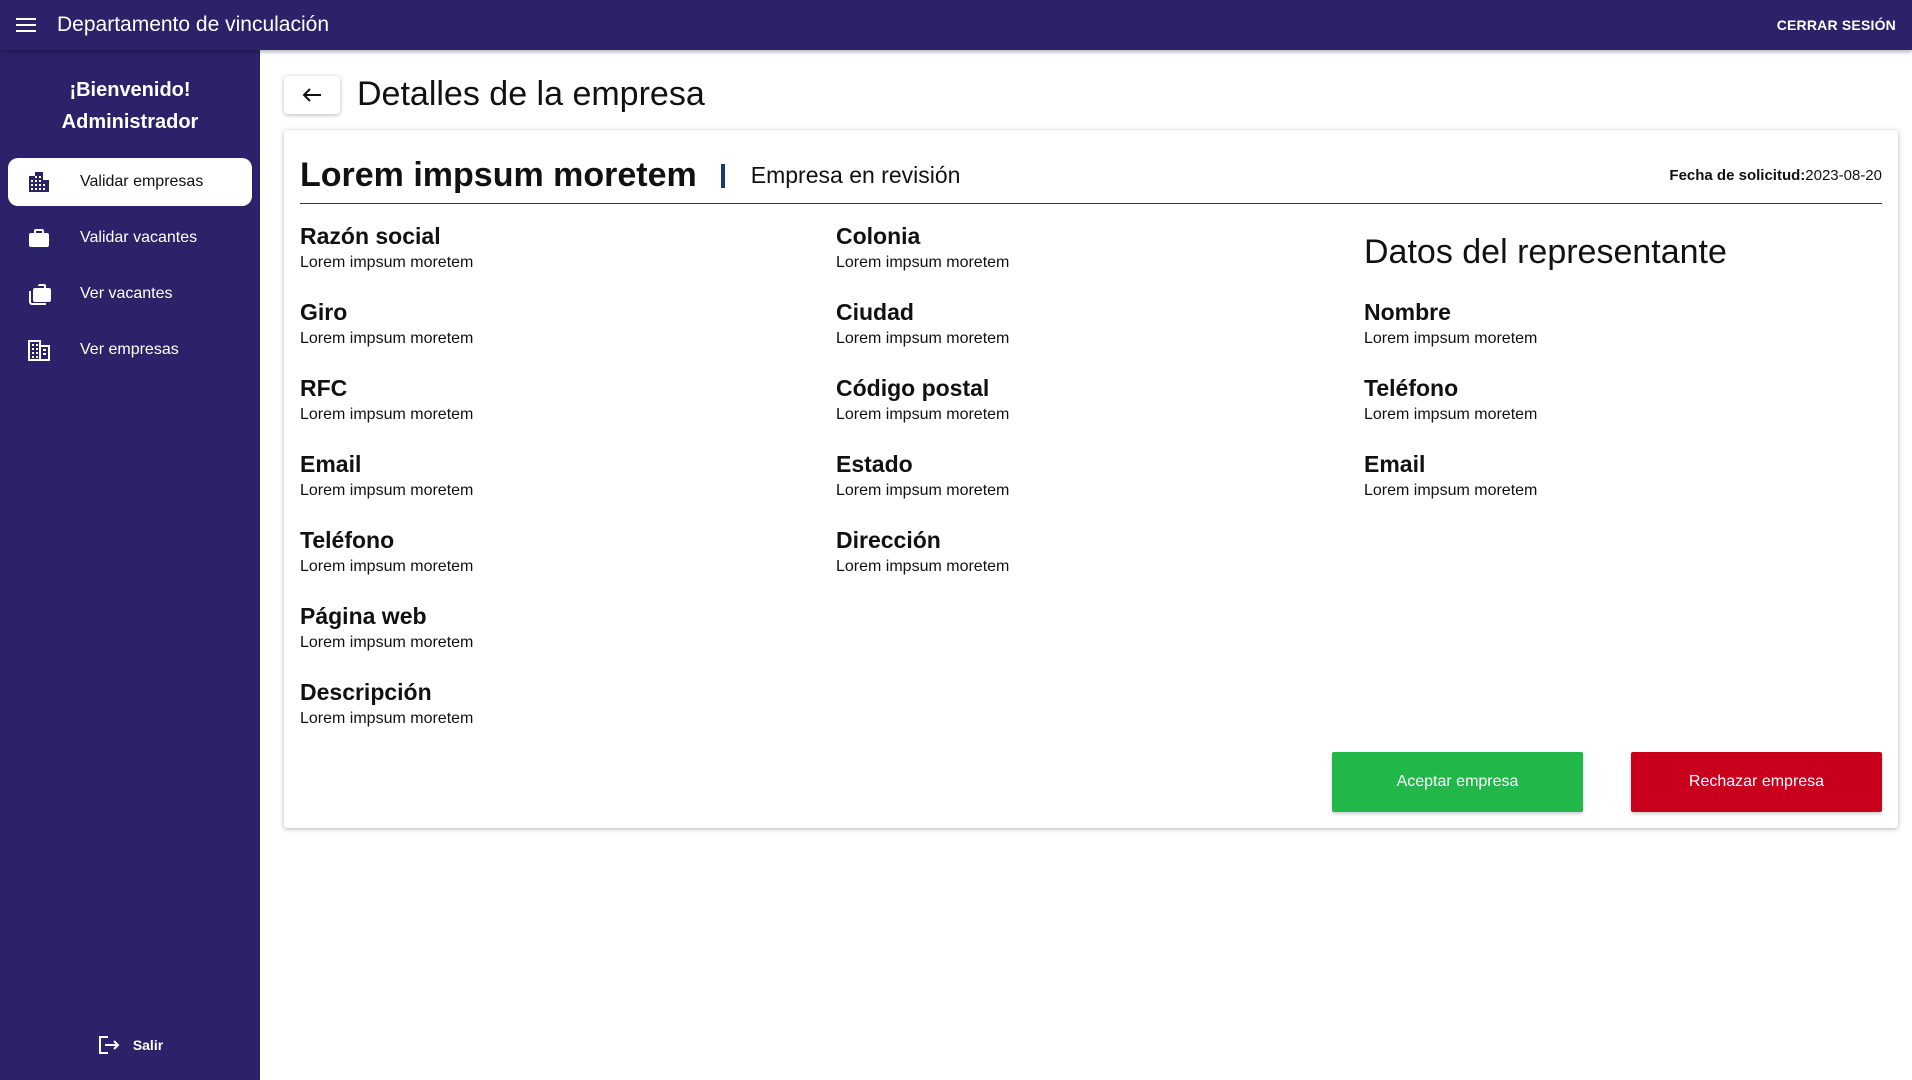 The height and width of the screenshot is (1080, 1912). I want to click on welcome-line-1: ¡Bienvenido!, so click(130, 90).